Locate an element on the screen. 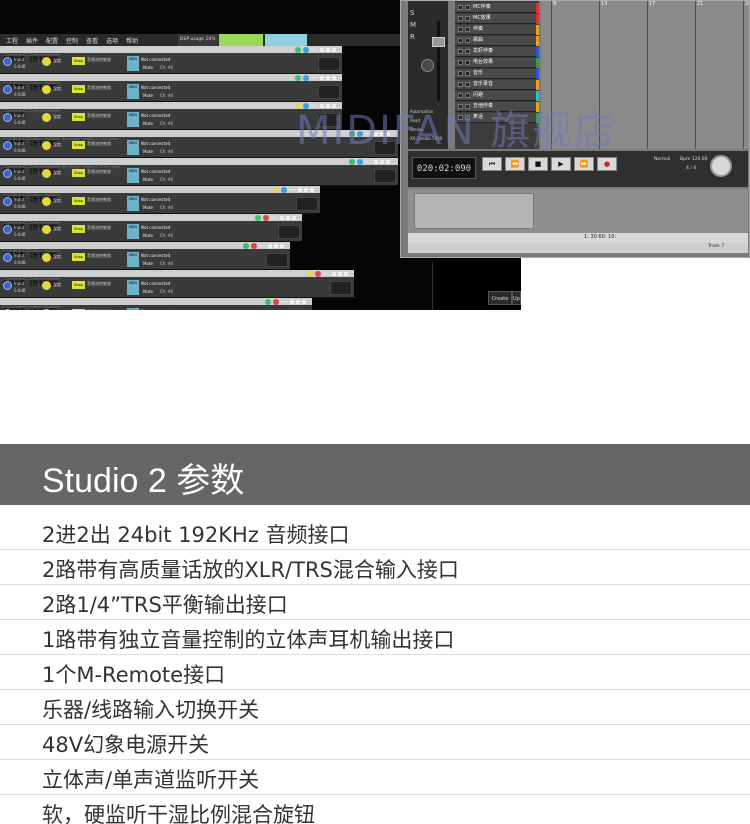 This screenshot has width=750, height=824. track-header: 伴奏 is located at coordinates (497, 30).